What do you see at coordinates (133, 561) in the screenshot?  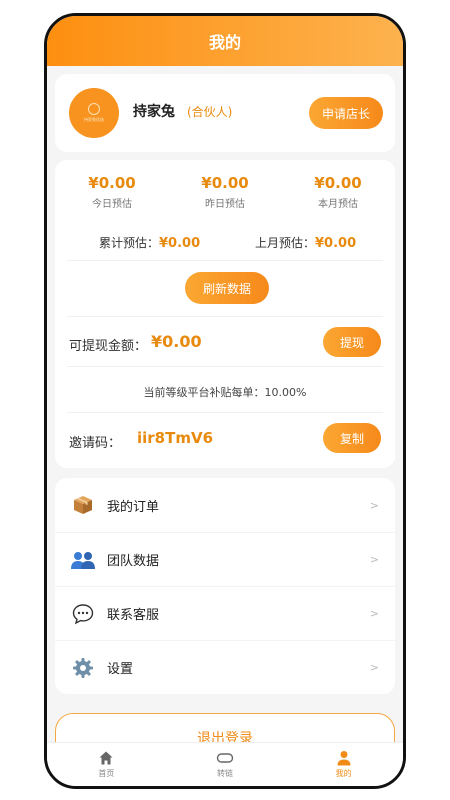 I see `menu-item-label: 团队数据` at bounding box center [133, 561].